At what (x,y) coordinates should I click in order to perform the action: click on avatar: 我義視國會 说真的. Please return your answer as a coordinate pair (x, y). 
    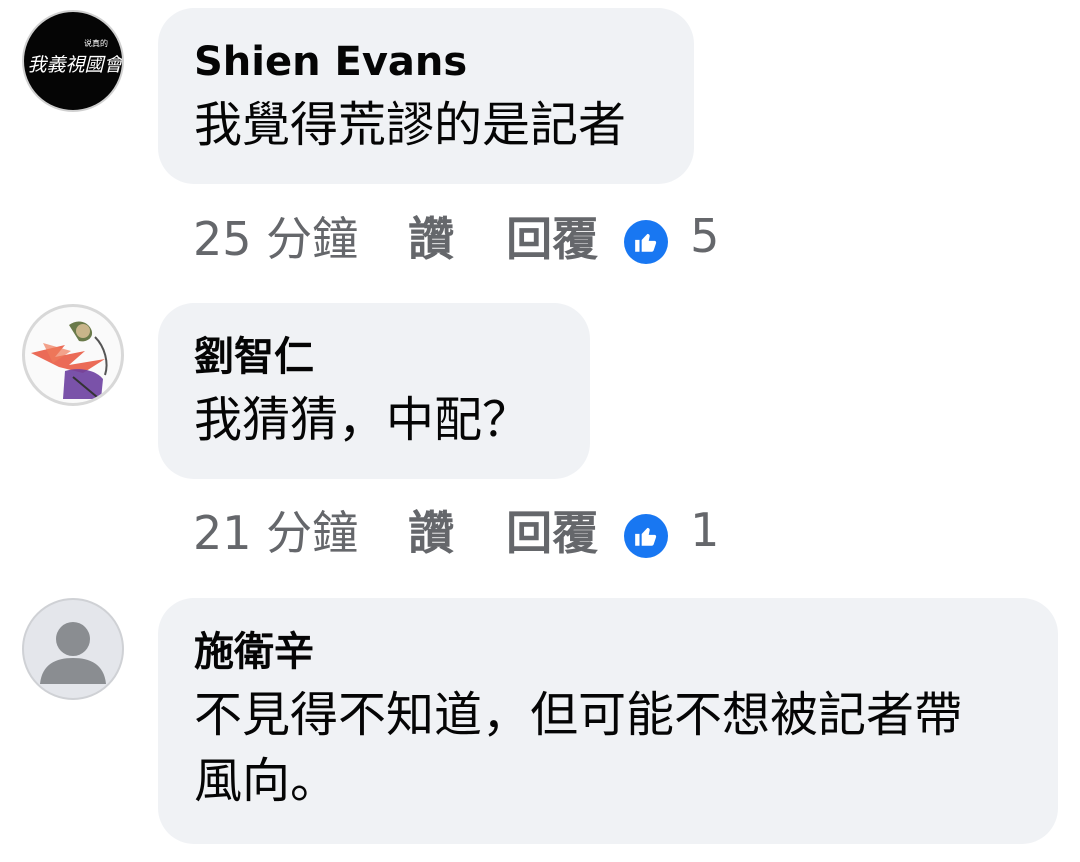
    Looking at the image, I should click on (73, 61).